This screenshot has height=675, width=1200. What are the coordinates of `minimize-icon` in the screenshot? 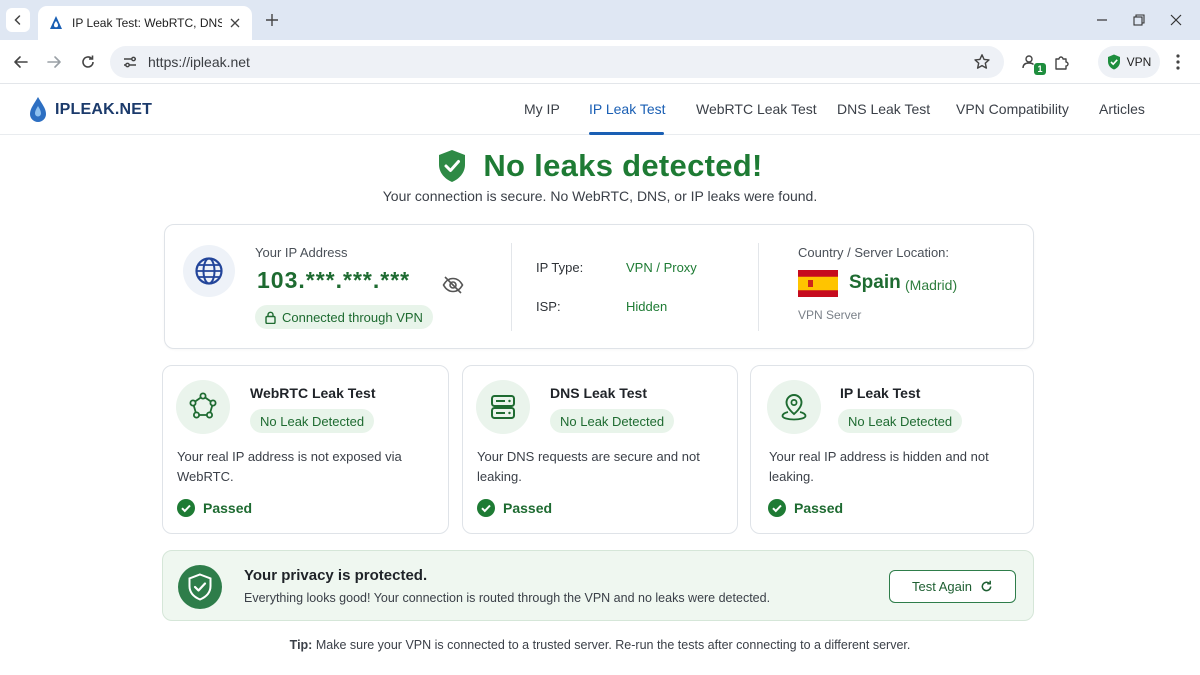 It's located at (1102, 20).